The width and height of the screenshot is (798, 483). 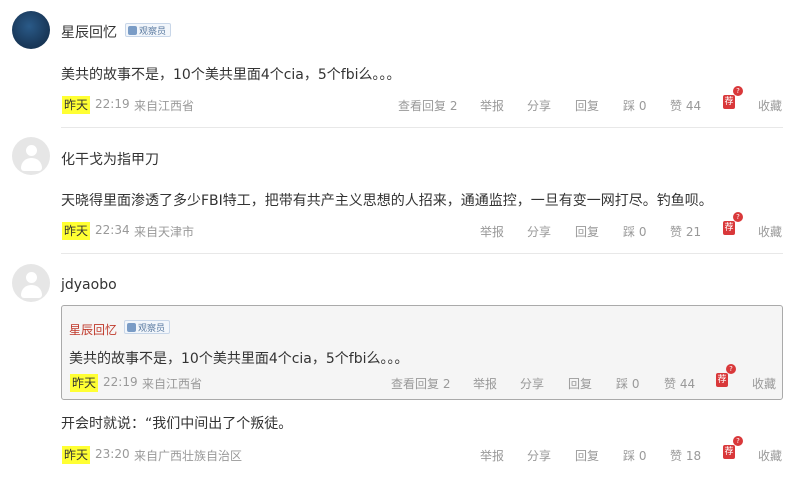 What do you see at coordinates (93, 329) in the screenshot?
I see `quoted-username: 星辰回忆` at bounding box center [93, 329].